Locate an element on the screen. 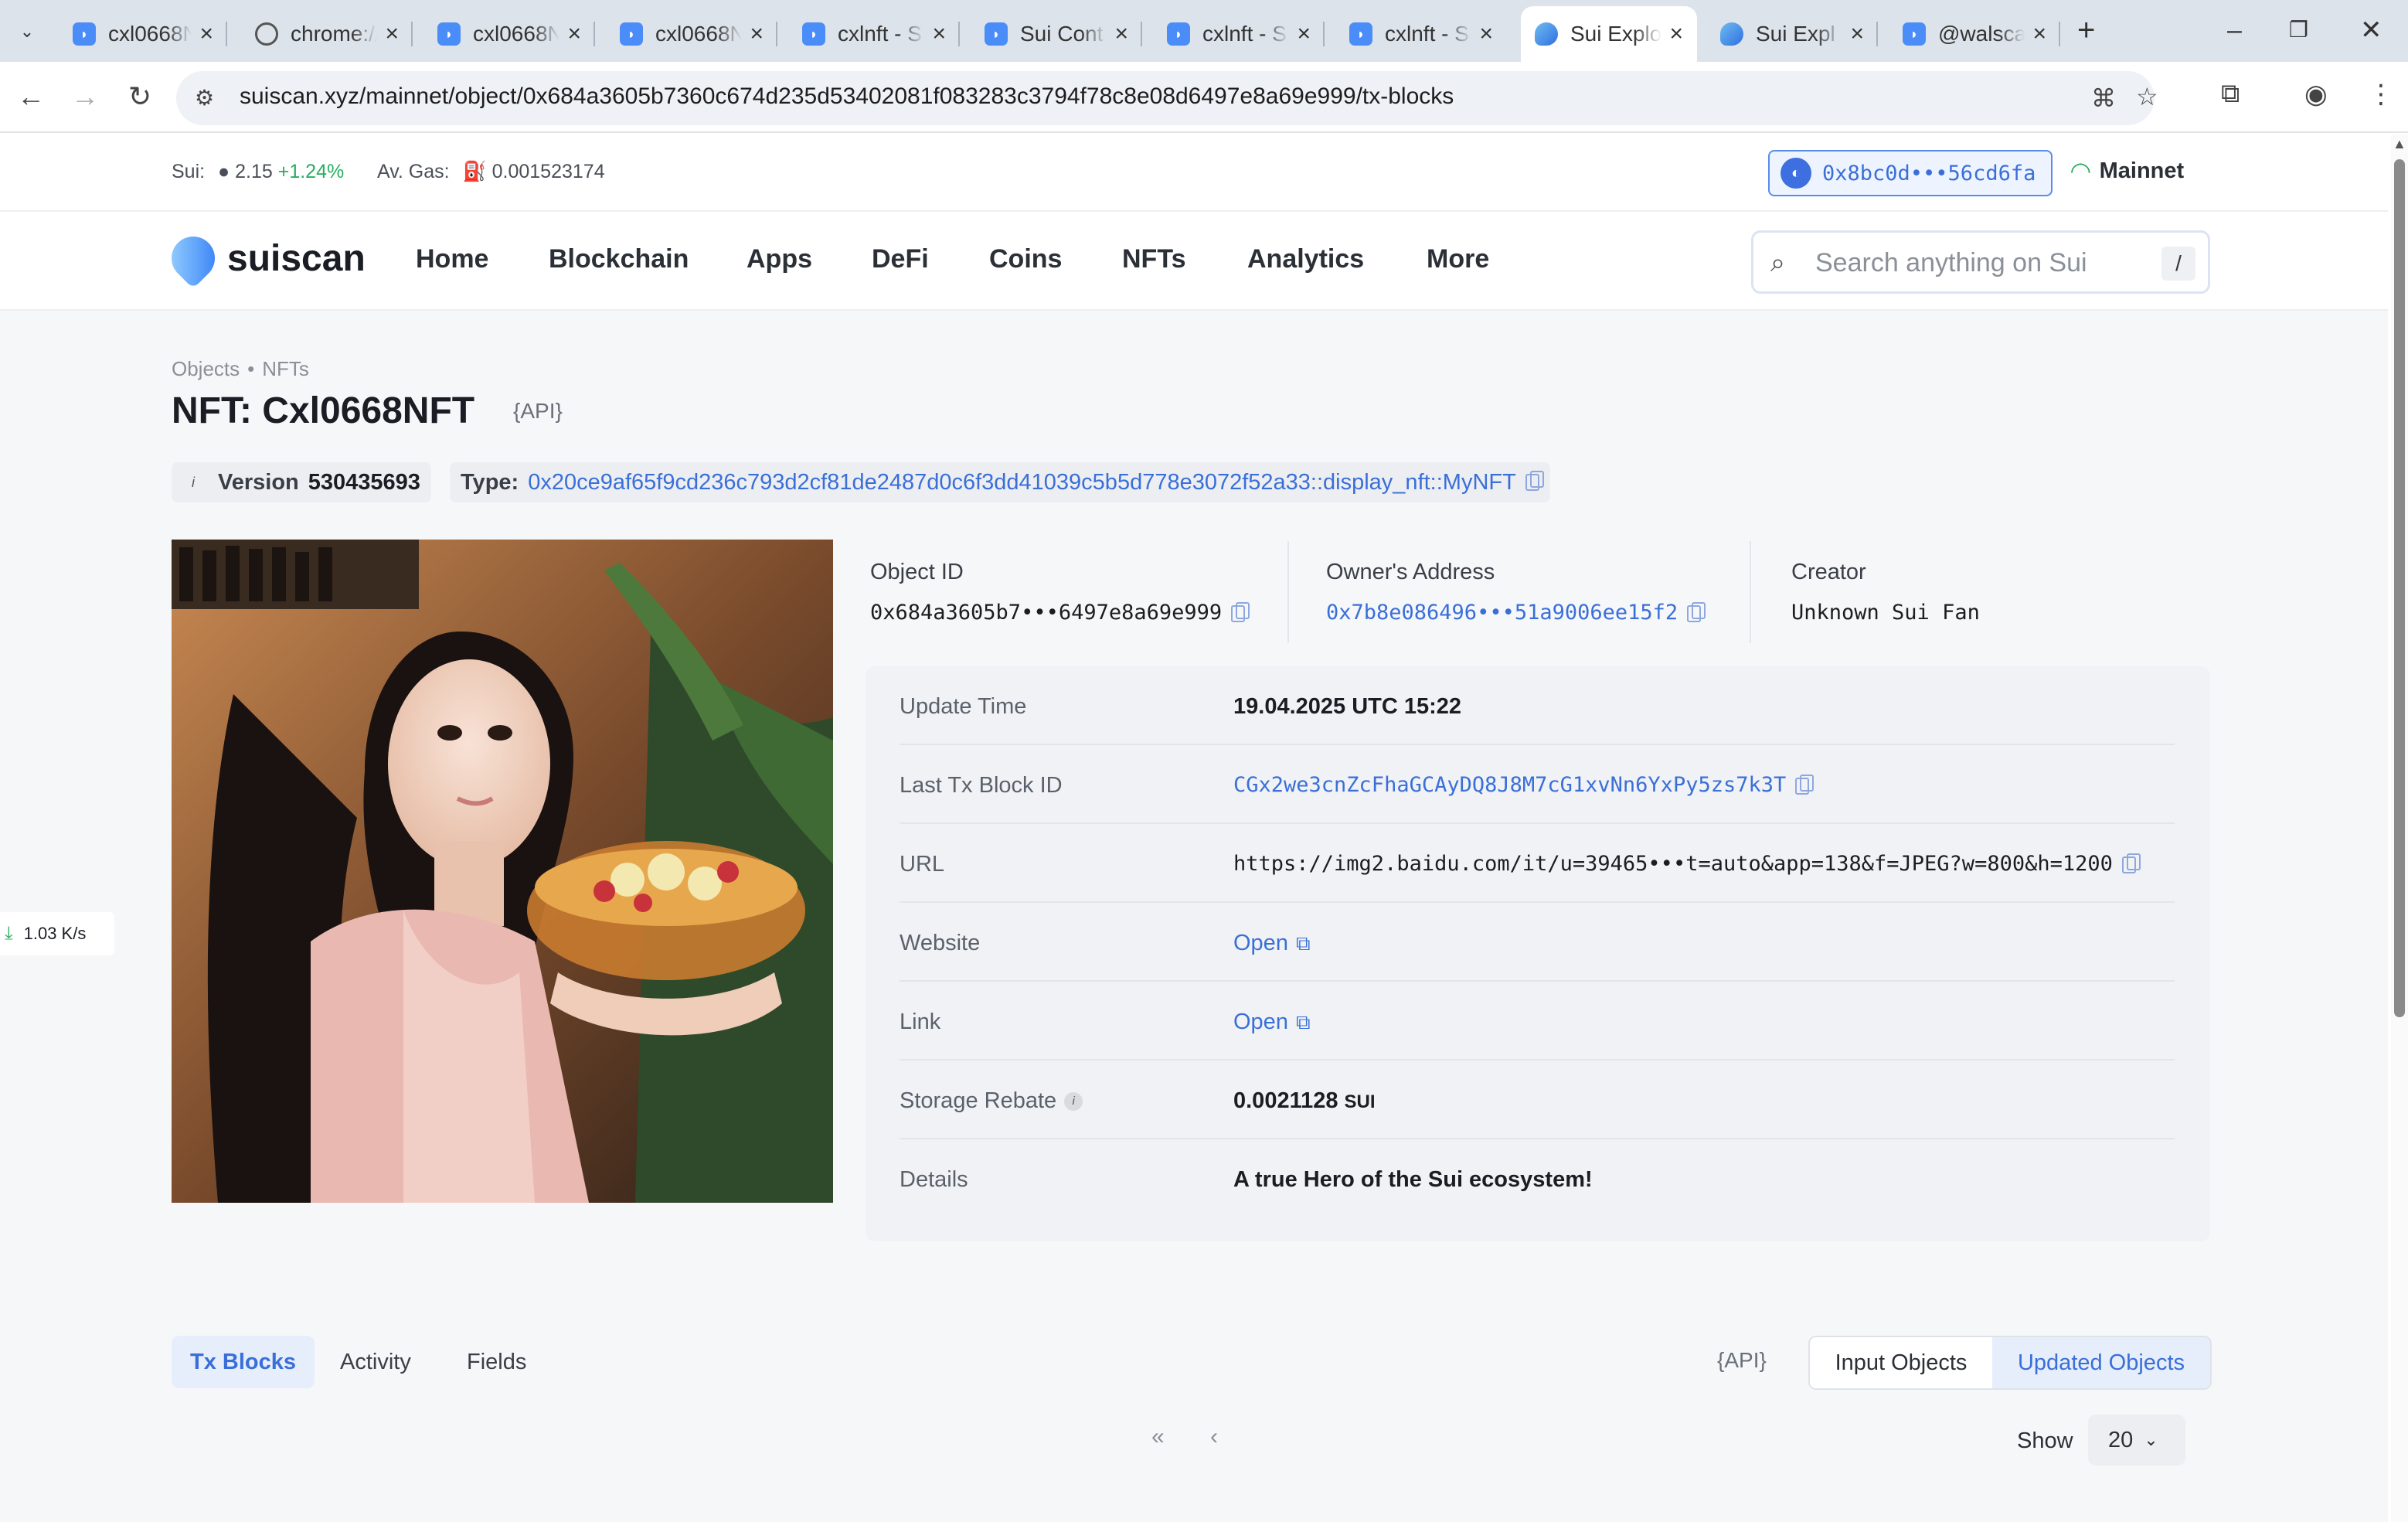 Image resolution: width=2408 pixels, height=1522 pixels. back-arrow-icon: ← is located at coordinates (31, 96).